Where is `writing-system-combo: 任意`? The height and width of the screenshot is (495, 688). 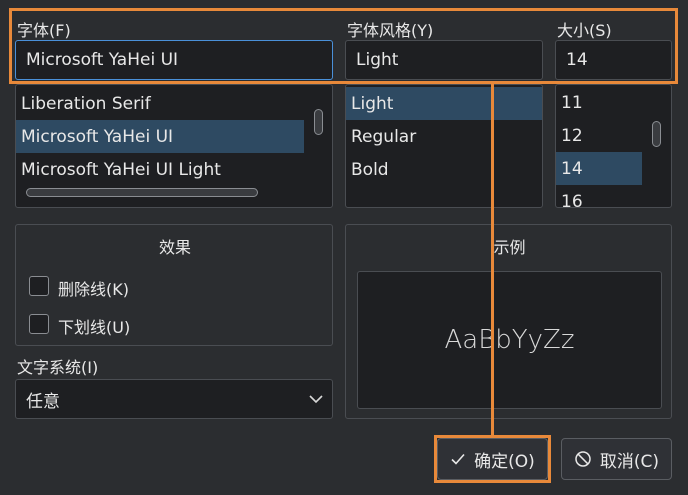 writing-system-combo: 任意 is located at coordinates (174, 399).